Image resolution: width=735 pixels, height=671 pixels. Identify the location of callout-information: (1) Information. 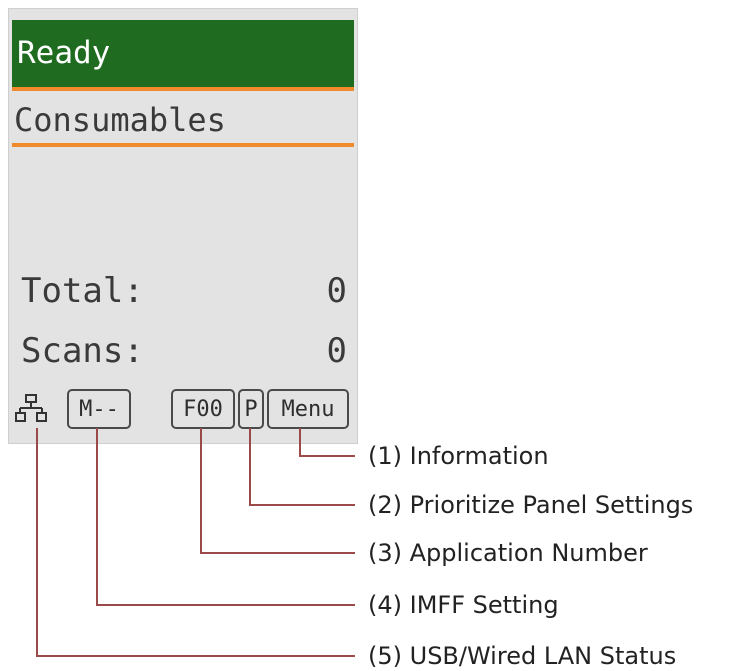
(458, 456).